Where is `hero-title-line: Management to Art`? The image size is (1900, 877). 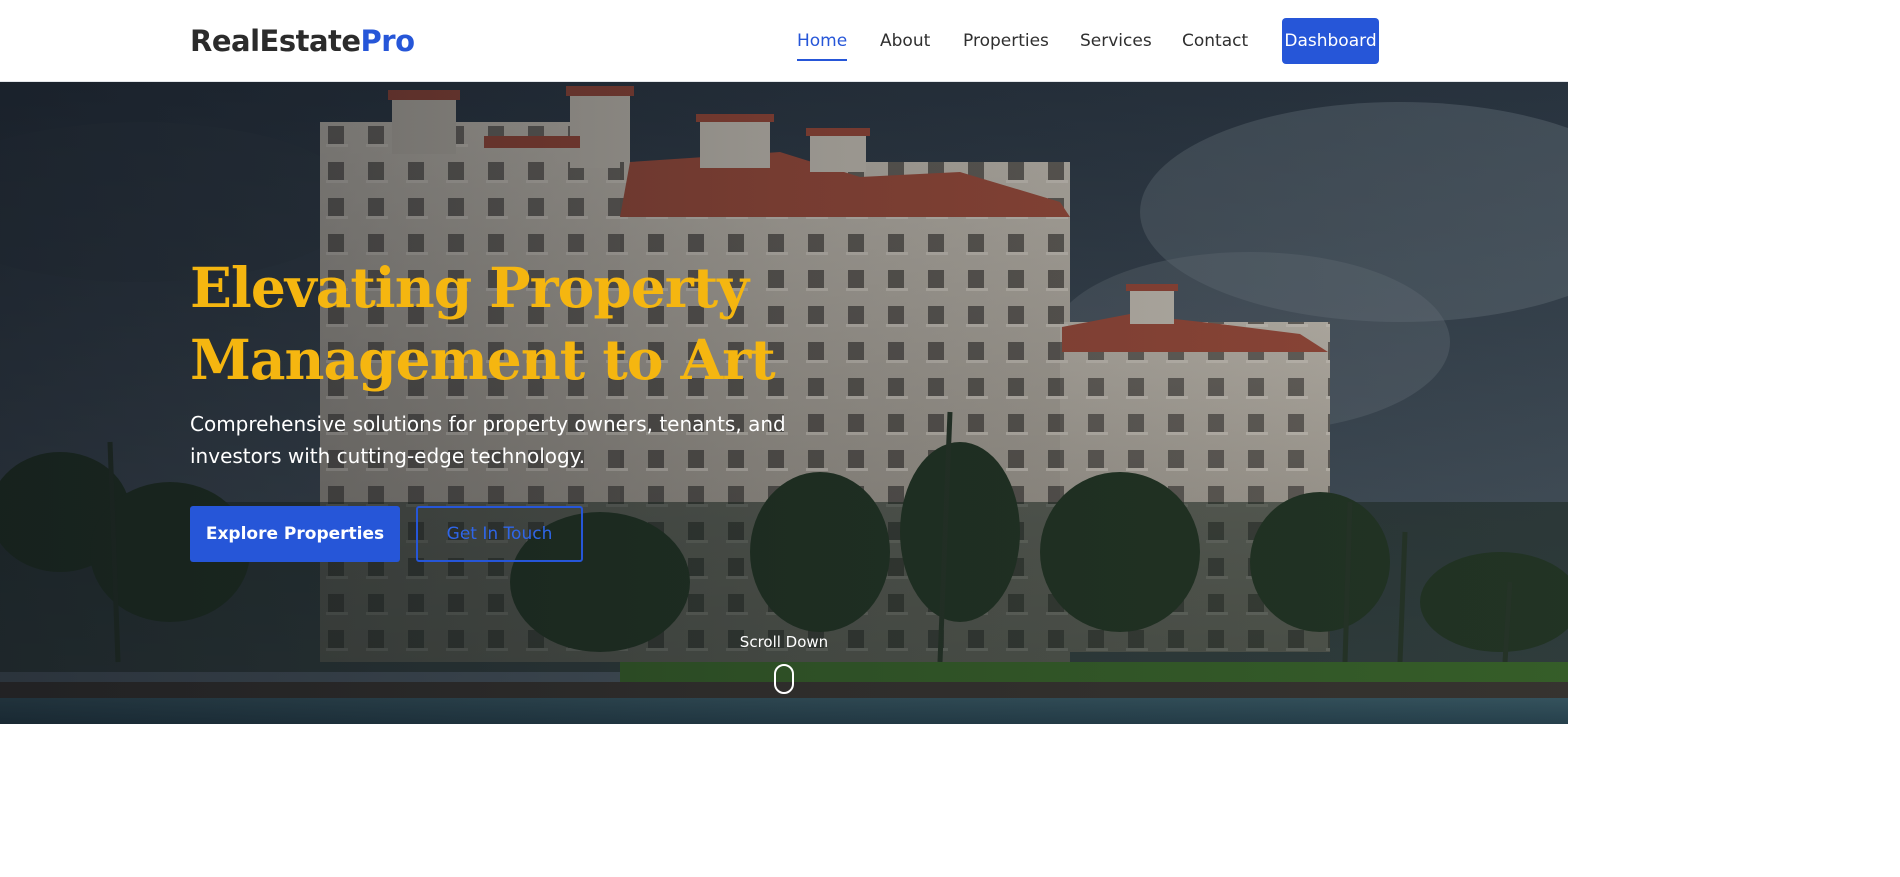
hero-title-line: Management to Art is located at coordinates (483, 359).